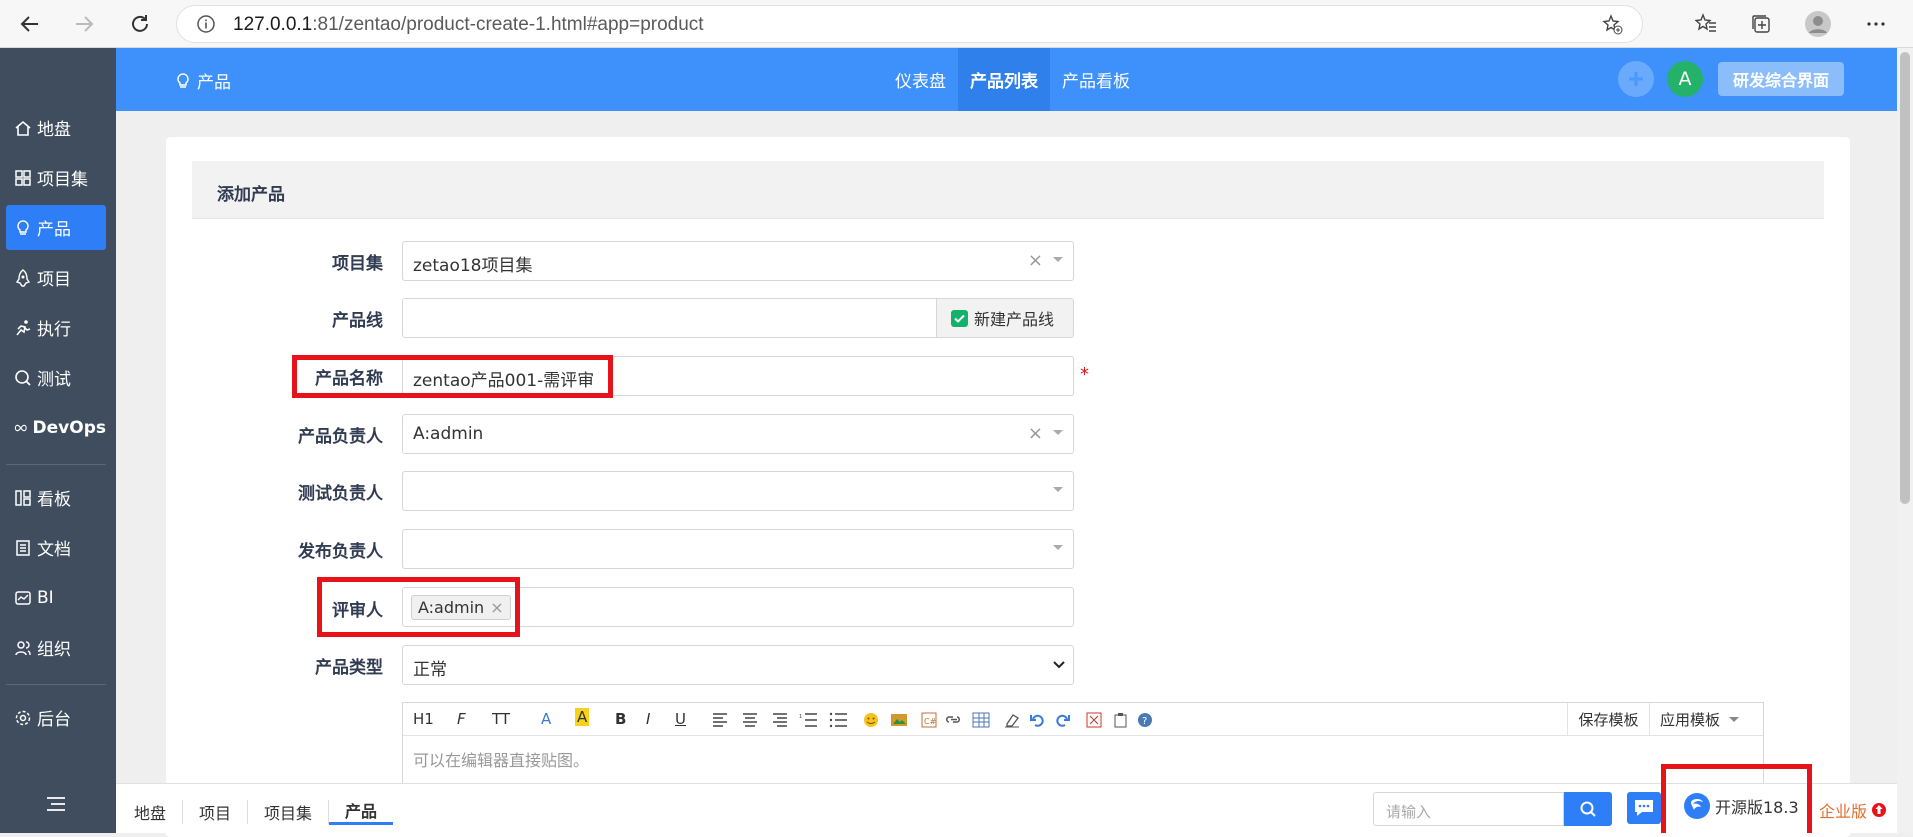 The image size is (1913, 837). What do you see at coordinates (1879, 810) in the screenshot?
I see `upgrade-icon` at bounding box center [1879, 810].